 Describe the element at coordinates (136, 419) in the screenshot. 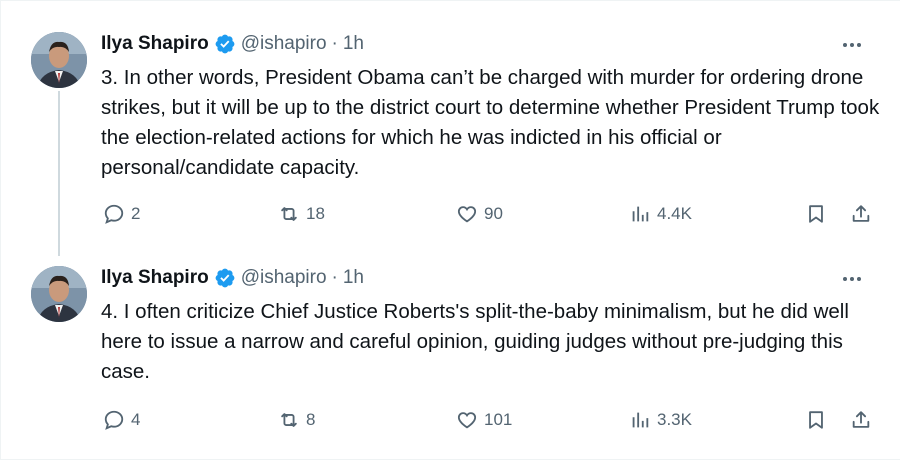

I see `reply-count: 4` at that location.